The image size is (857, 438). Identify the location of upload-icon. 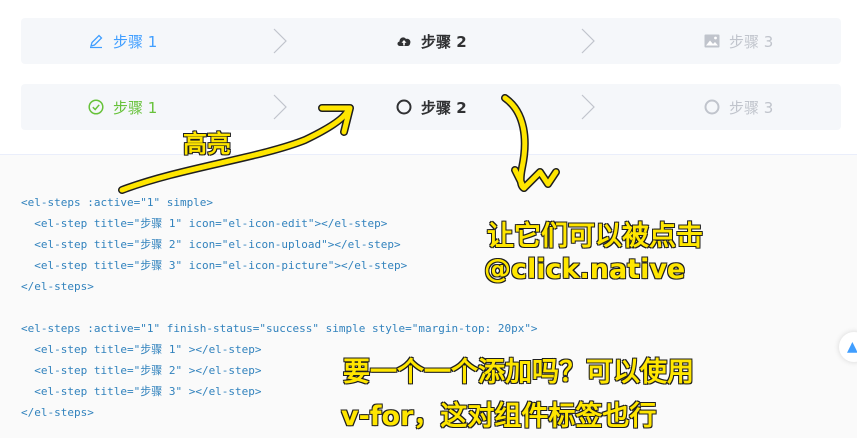
(404, 41).